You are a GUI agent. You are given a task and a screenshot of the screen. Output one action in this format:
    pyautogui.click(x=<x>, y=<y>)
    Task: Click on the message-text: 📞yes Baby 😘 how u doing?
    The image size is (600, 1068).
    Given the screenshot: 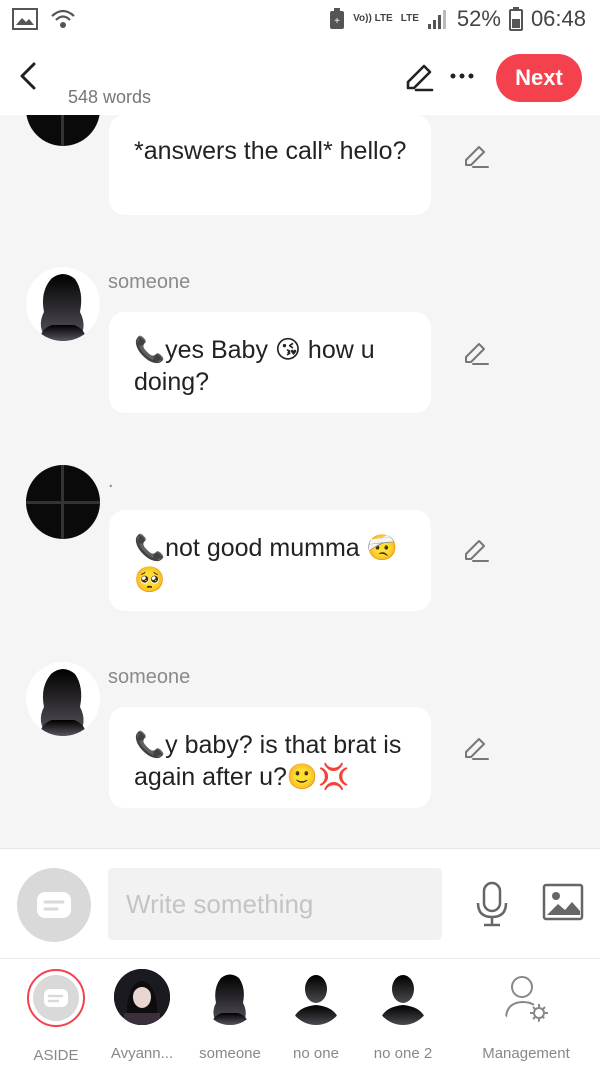 What is the action you would take?
    pyautogui.click(x=254, y=366)
    